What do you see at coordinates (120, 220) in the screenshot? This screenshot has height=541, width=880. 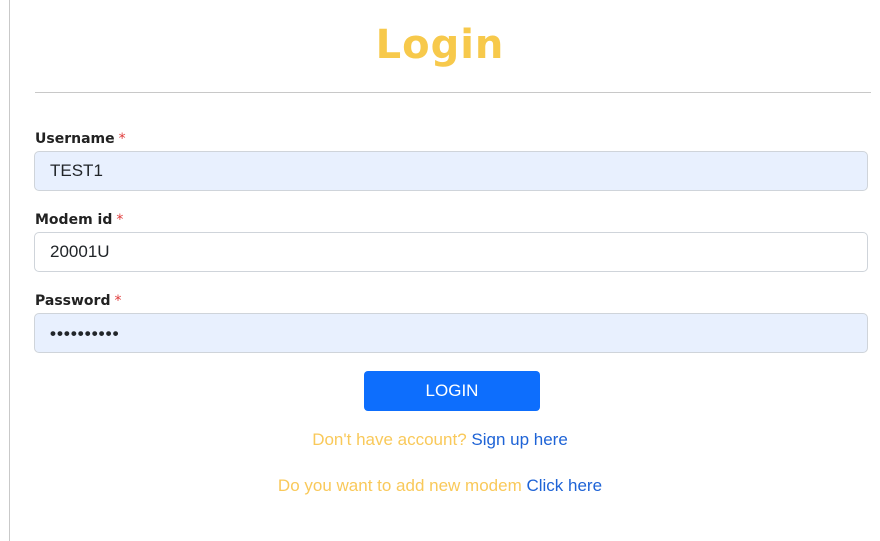 I see `modem-id-required-mark: *` at bounding box center [120, 220].